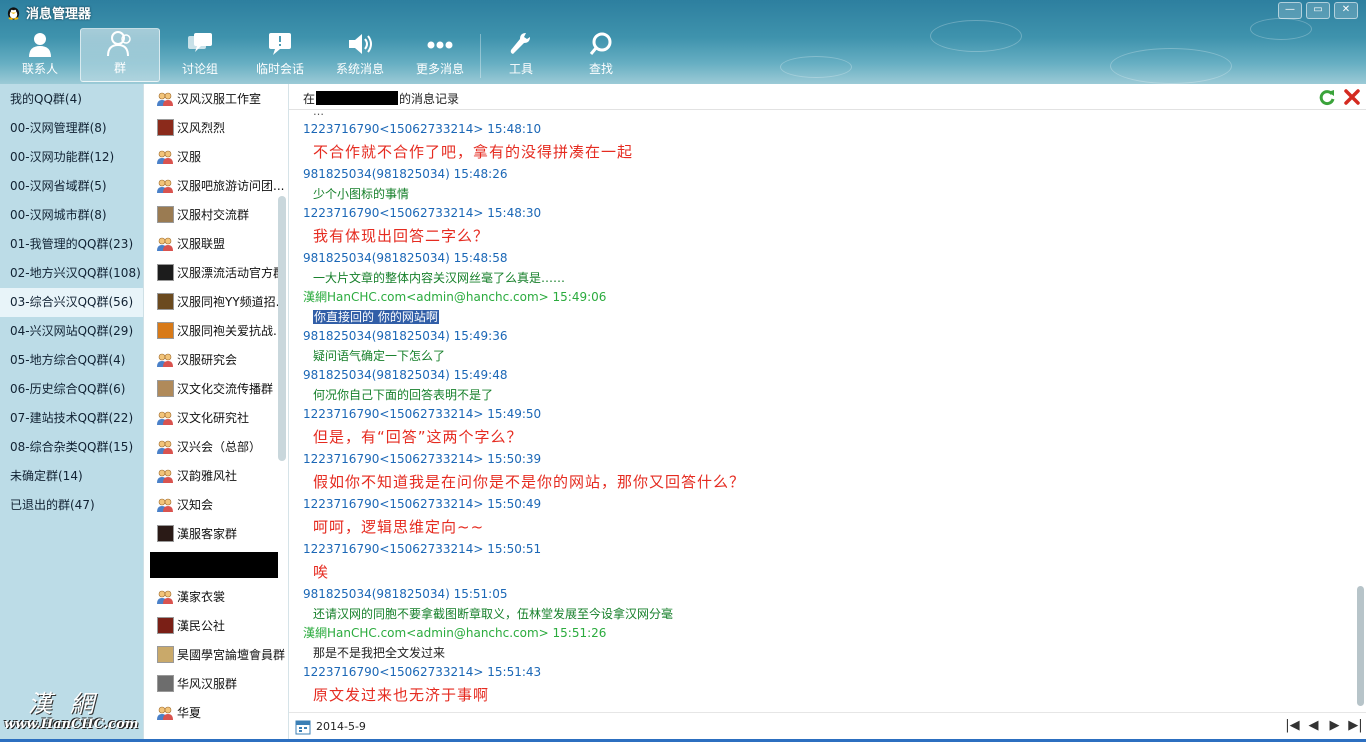 The height and width of the screenshot is (743, 1366). What do you see at coordinates (216, 683) in the screenshot?
I see `group-list-item: 华风汉服群` at bounding box center [216, 683].